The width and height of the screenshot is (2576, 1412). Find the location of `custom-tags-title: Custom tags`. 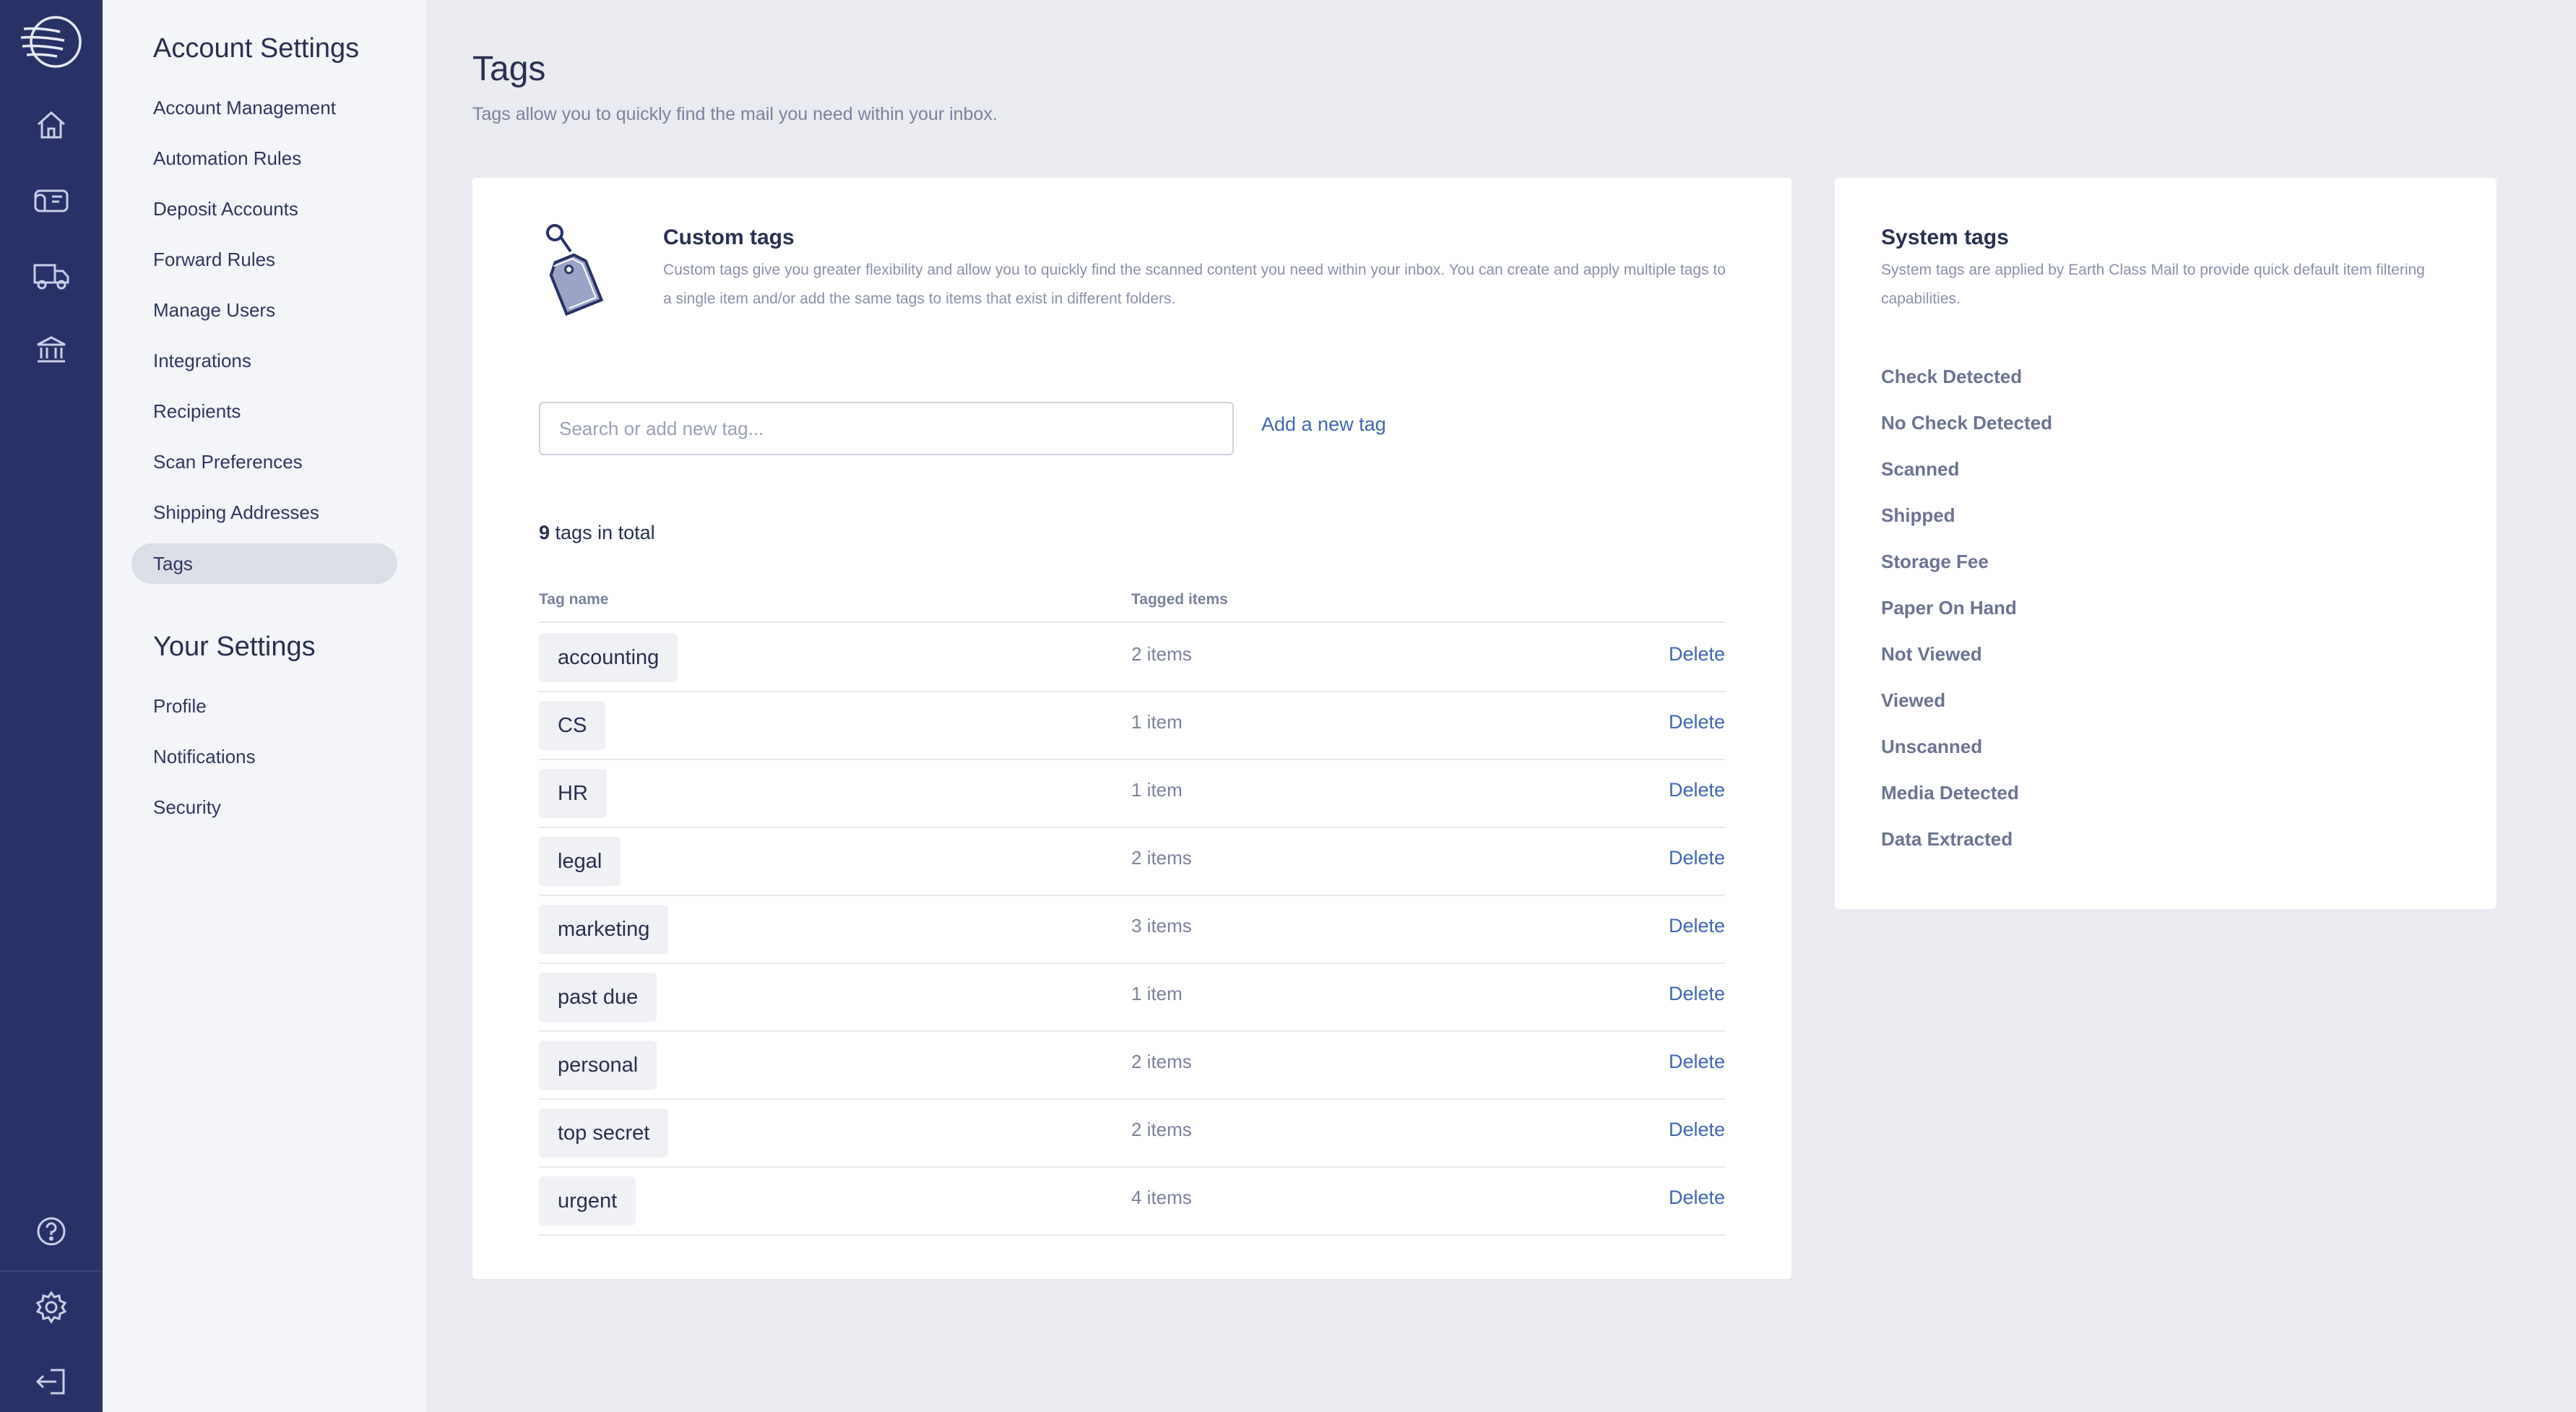

custom-tags-title: Custom tags is located at coordinates (729, 237).